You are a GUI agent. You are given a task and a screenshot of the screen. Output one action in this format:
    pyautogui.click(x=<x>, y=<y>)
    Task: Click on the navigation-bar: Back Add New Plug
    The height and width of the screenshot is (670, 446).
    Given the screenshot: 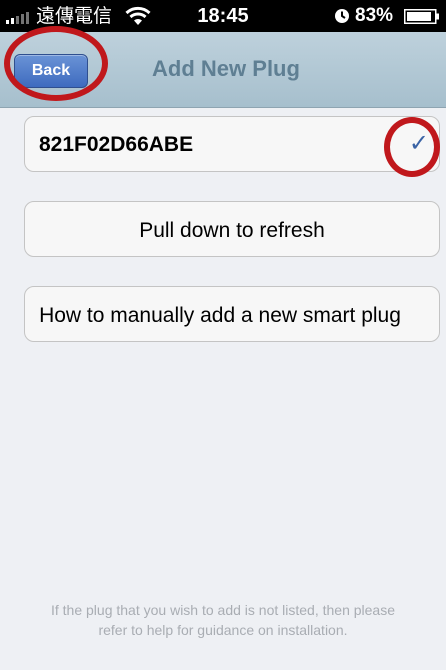 What is the action you would take?
    pyautogui.click(x=223, y=70)
    